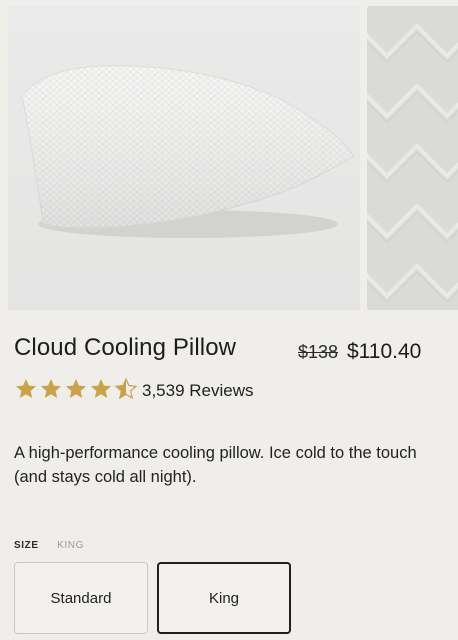 The height and width of the screenshot is (640, 458). I want to click on product-header: Cloud Cooling Pillow $138 $110.40, so click(229, 350).